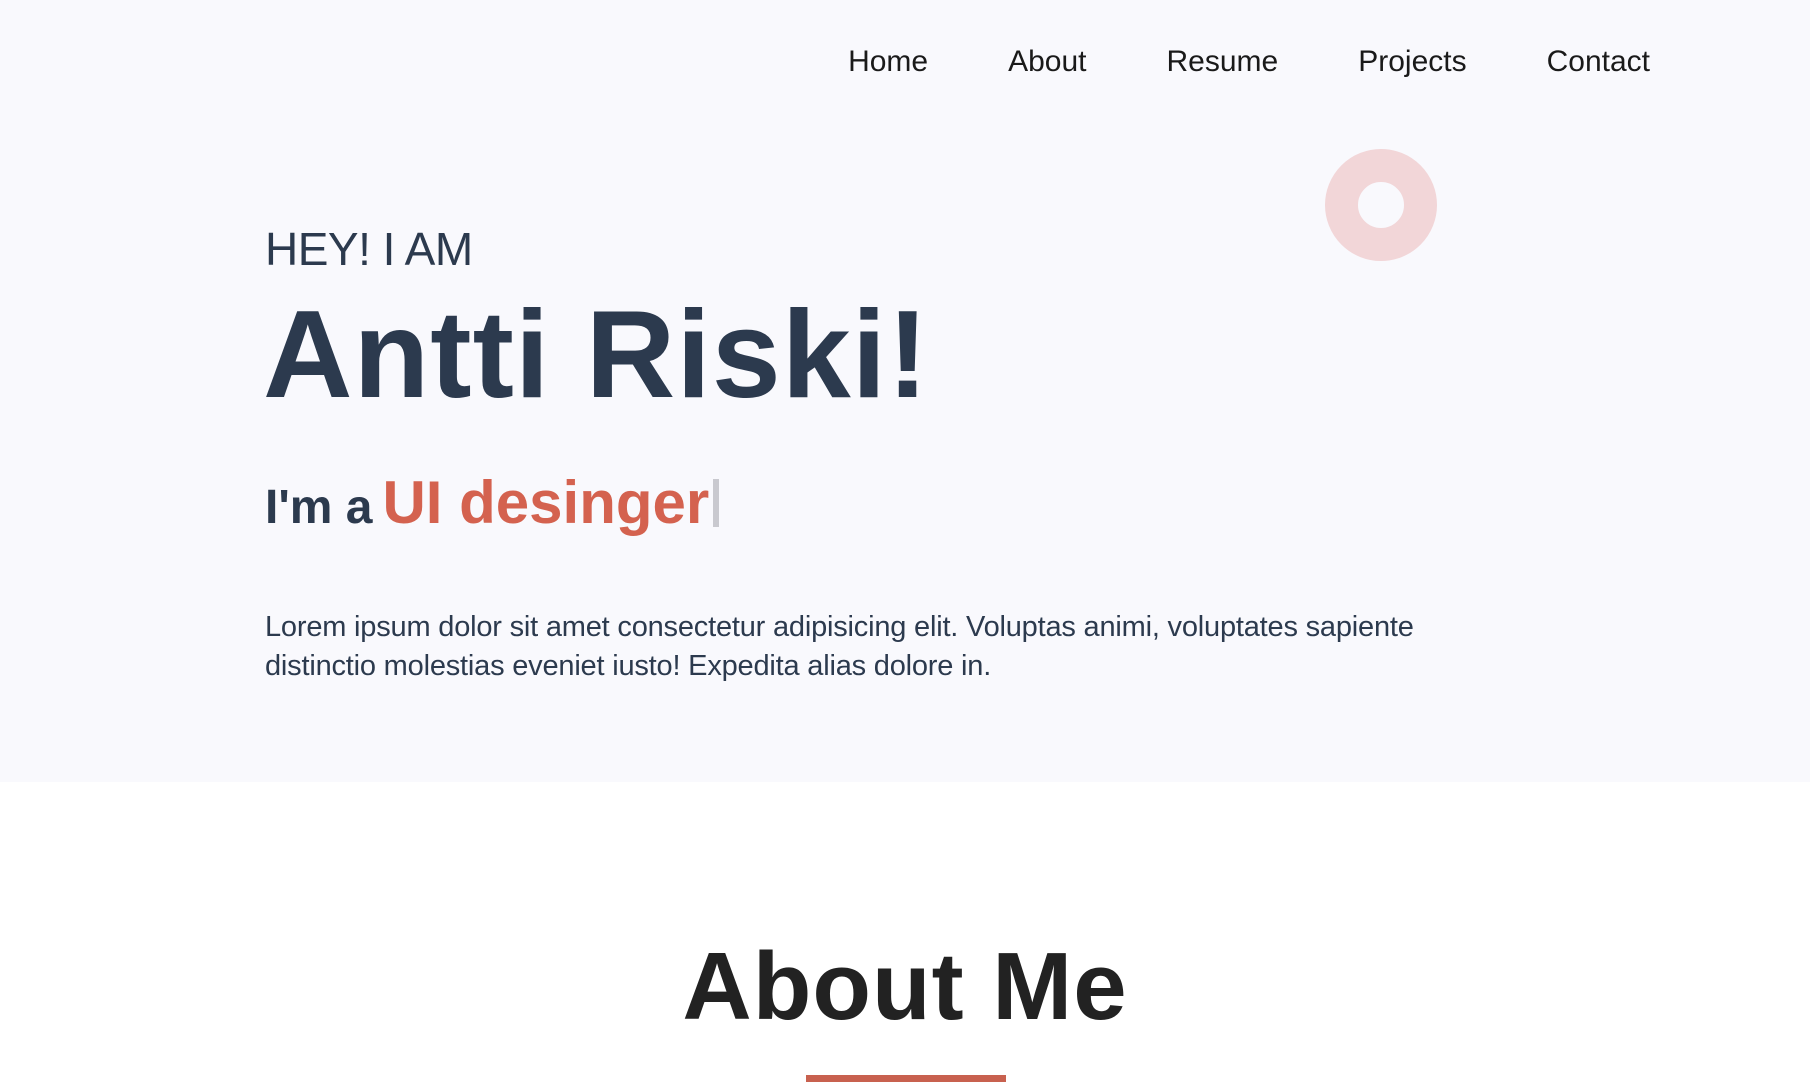  I want to click on main-nav: Home About Resume Projects Contact, so click(1249, 62).